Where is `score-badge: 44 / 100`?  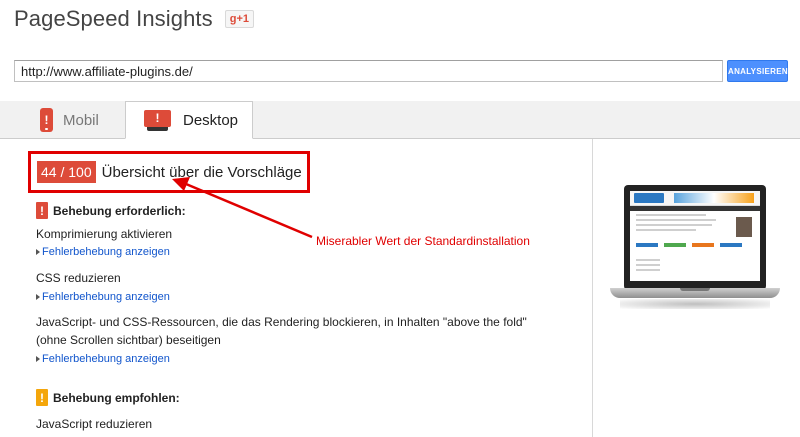 score-badge: 44 / 100 is located at coordinates (66, 172).